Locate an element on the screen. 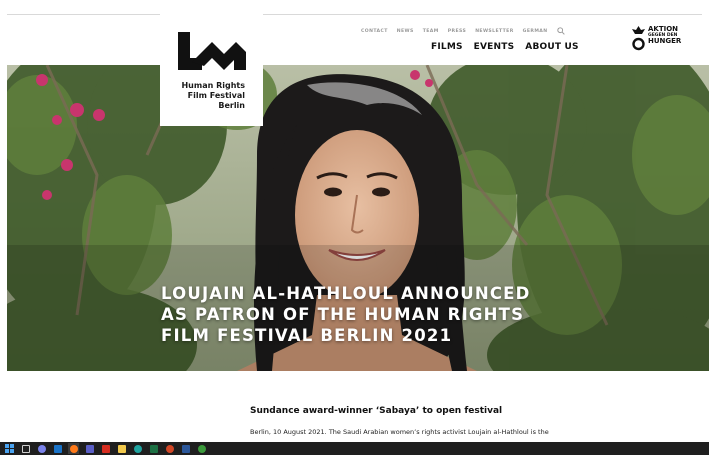 The width and height of the screenshot is (709, 455). word-icon is located at coordinates (185, 448).